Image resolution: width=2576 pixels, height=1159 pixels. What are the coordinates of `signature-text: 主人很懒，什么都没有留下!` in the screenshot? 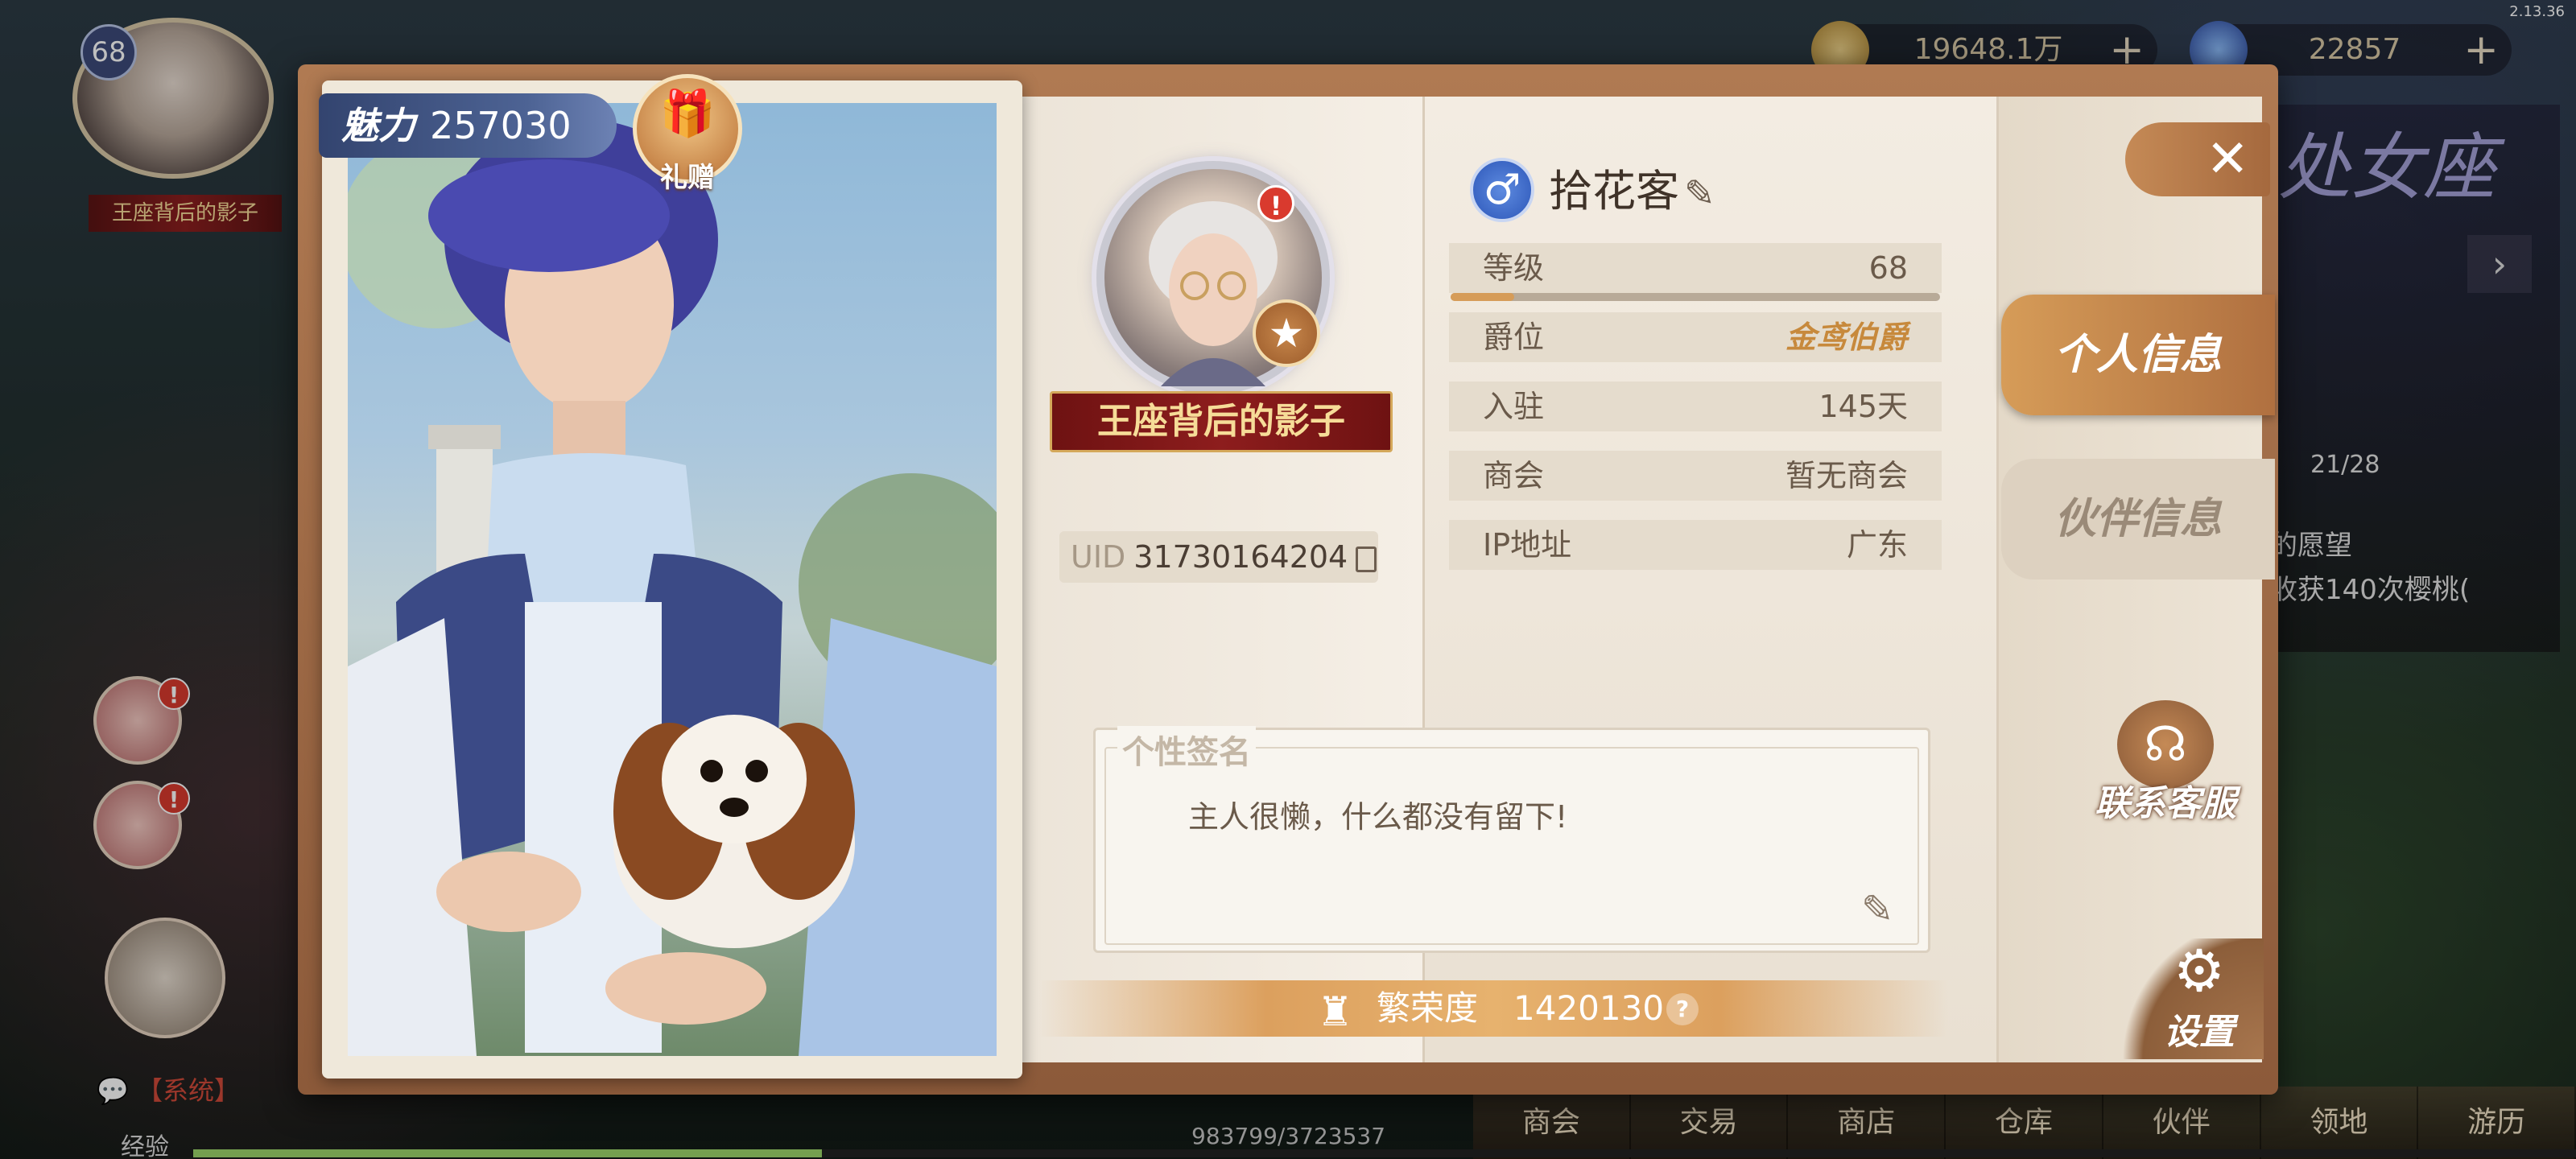 It's located at (1378, 817).